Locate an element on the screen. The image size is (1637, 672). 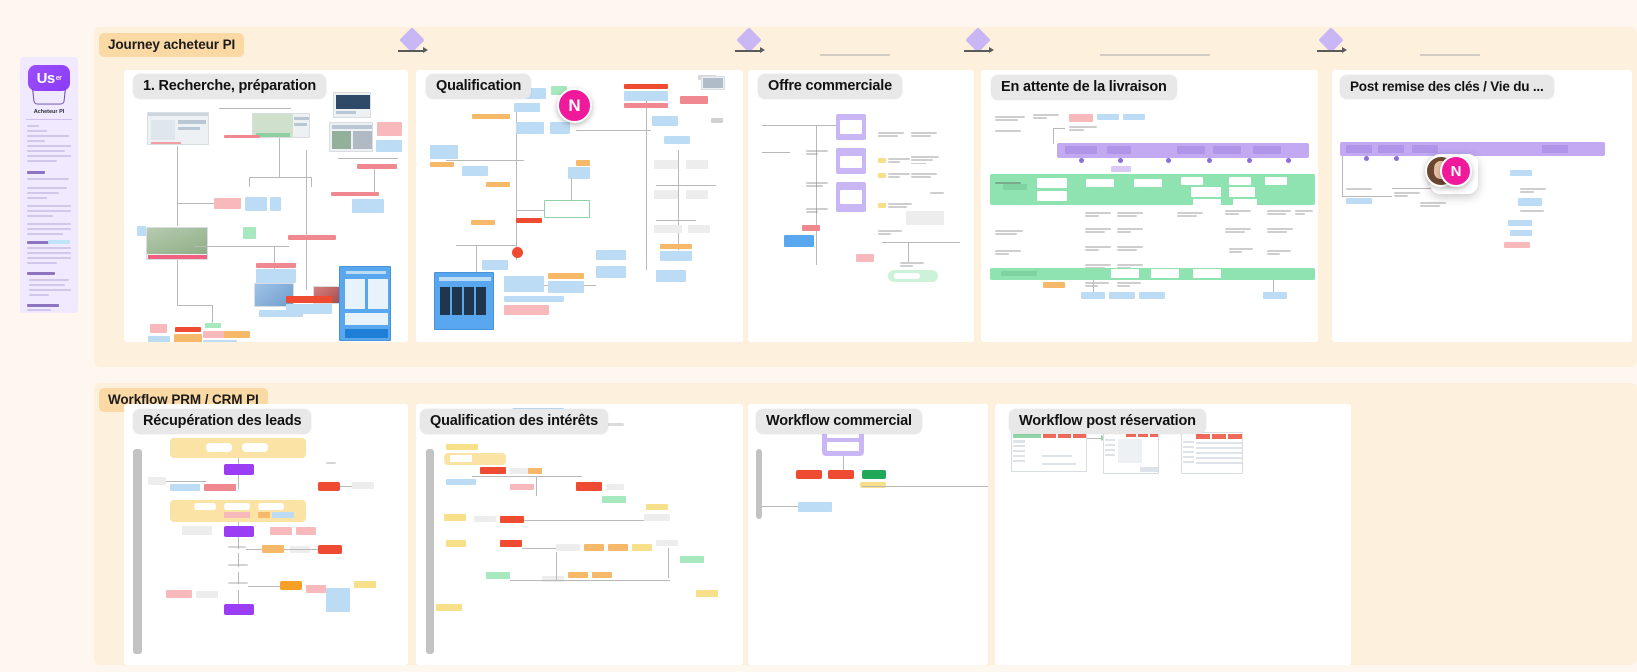
frame-offre is located at coordinates (861, 206).